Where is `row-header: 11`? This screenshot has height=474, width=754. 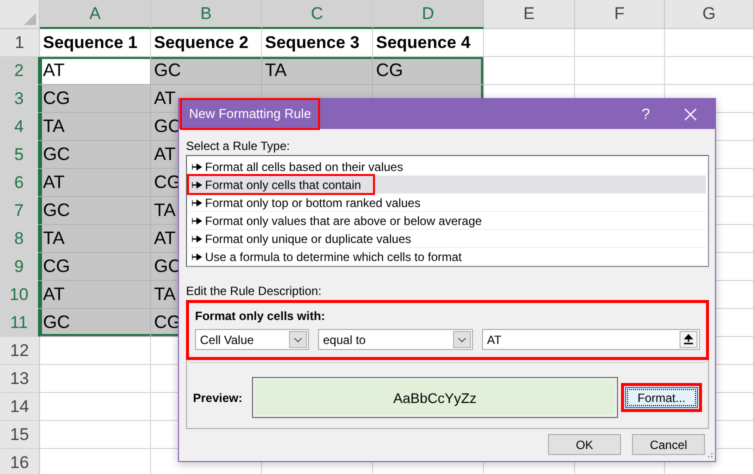 row-header: 11 is located at coordinates (20, 323).